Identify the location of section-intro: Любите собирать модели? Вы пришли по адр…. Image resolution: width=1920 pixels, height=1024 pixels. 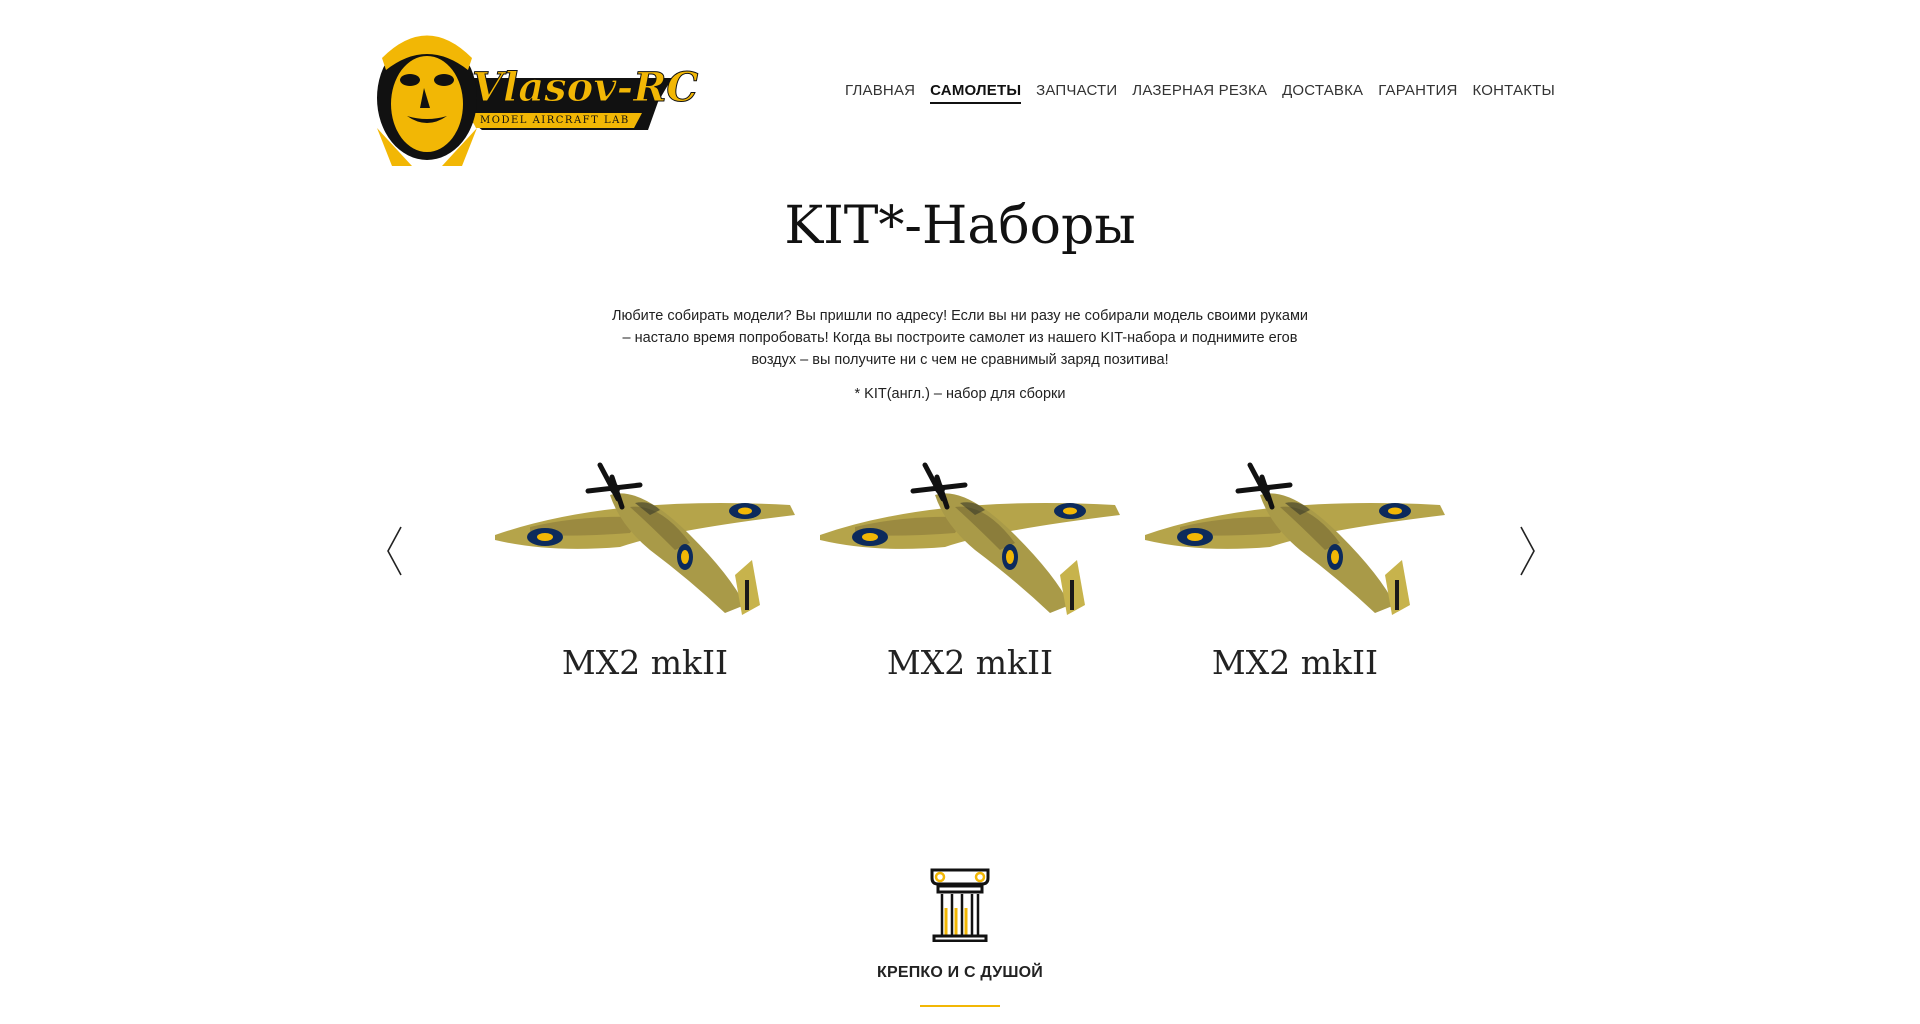
(960, 338).